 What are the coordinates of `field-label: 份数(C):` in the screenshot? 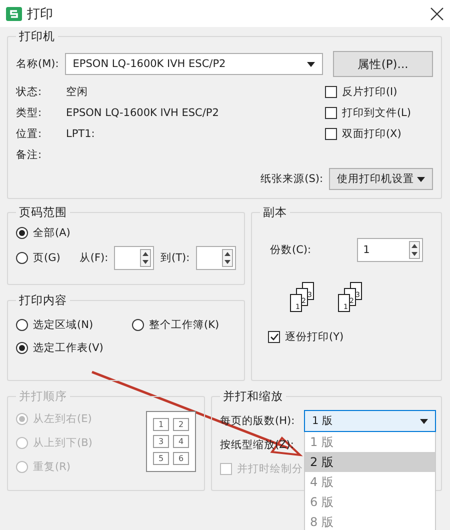 It's located at (291, 250).